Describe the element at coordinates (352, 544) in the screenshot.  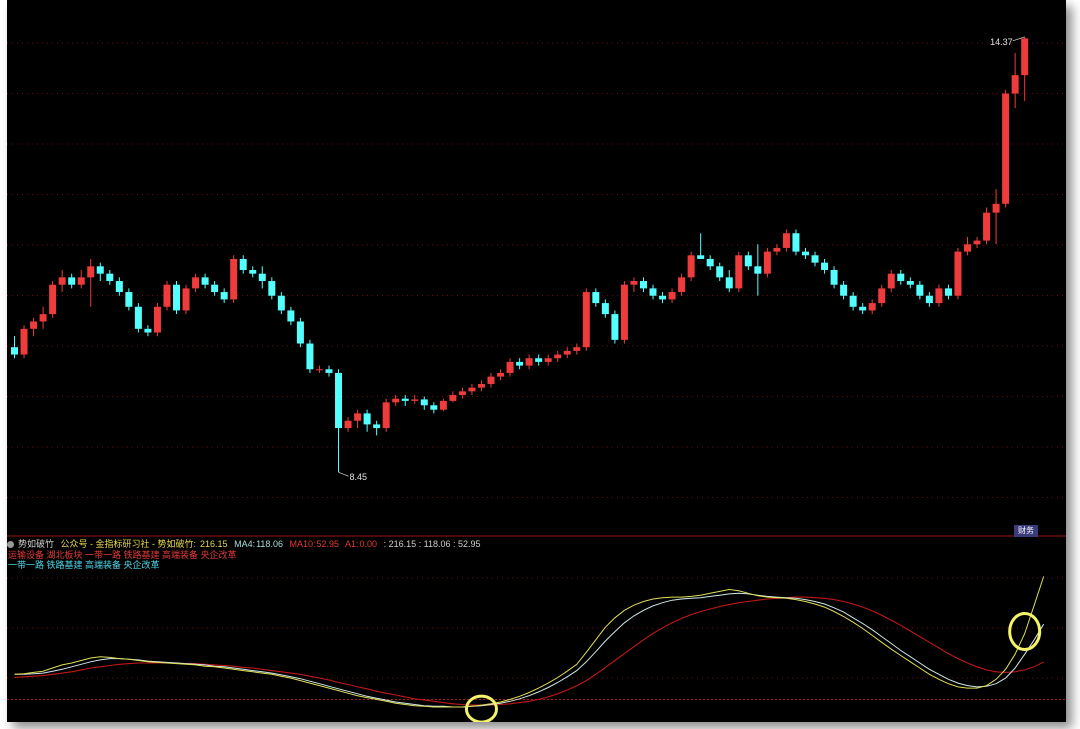
I see `a1-label: A1:` at that location.